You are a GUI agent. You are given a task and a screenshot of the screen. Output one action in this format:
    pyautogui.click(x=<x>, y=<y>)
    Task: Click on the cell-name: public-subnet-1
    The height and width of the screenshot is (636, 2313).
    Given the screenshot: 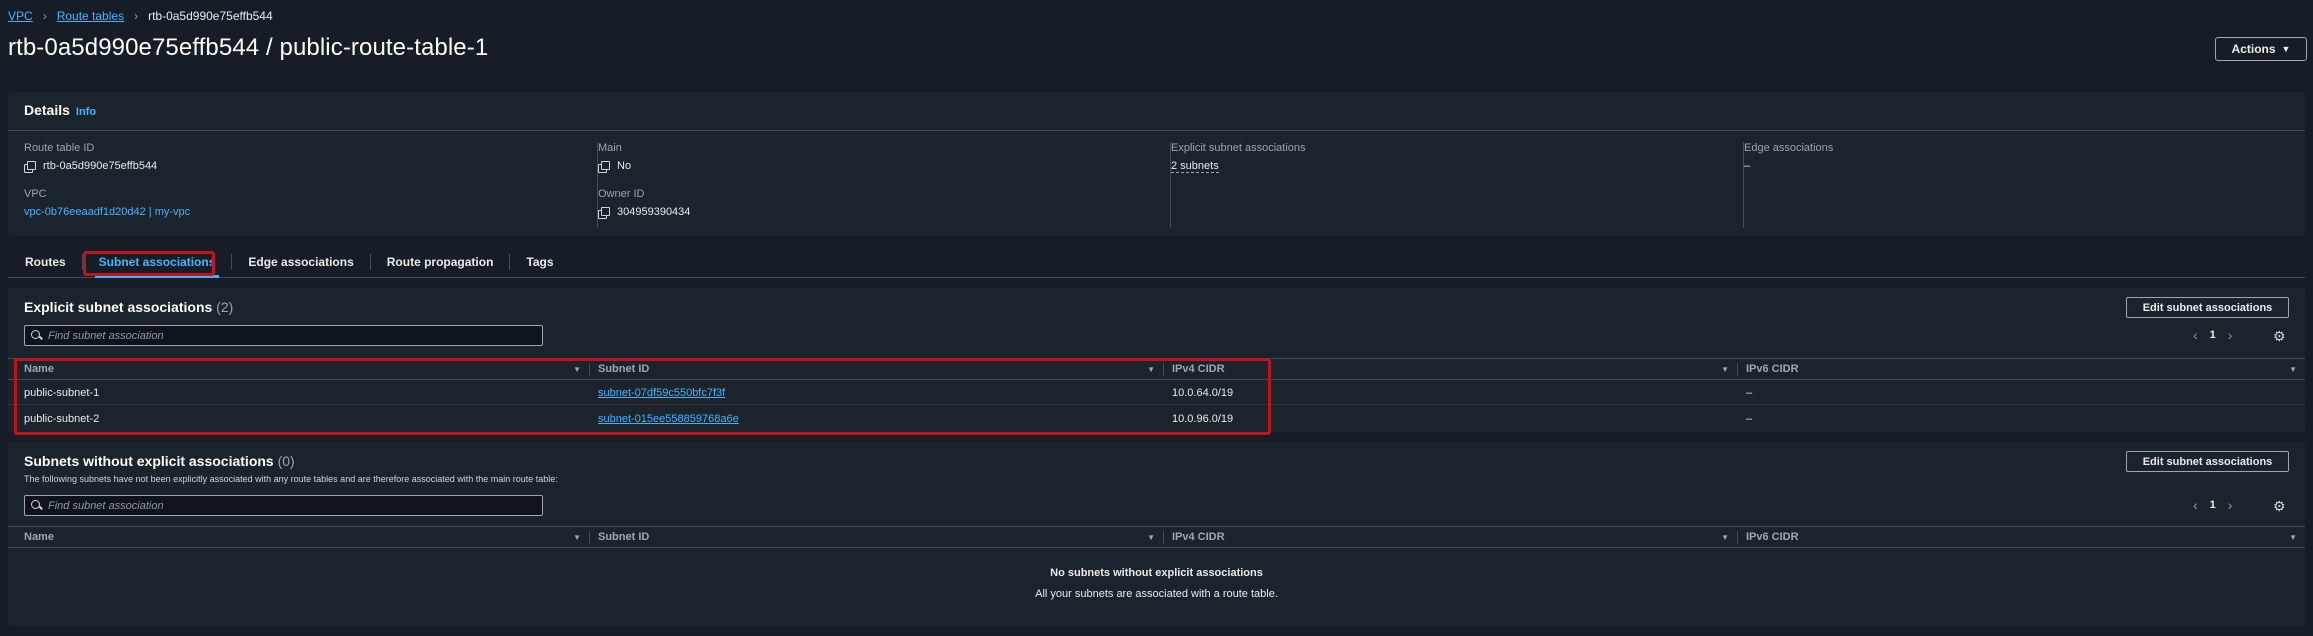 What is the action you would take?
    pyautogui.click(x=62, y=392)
    